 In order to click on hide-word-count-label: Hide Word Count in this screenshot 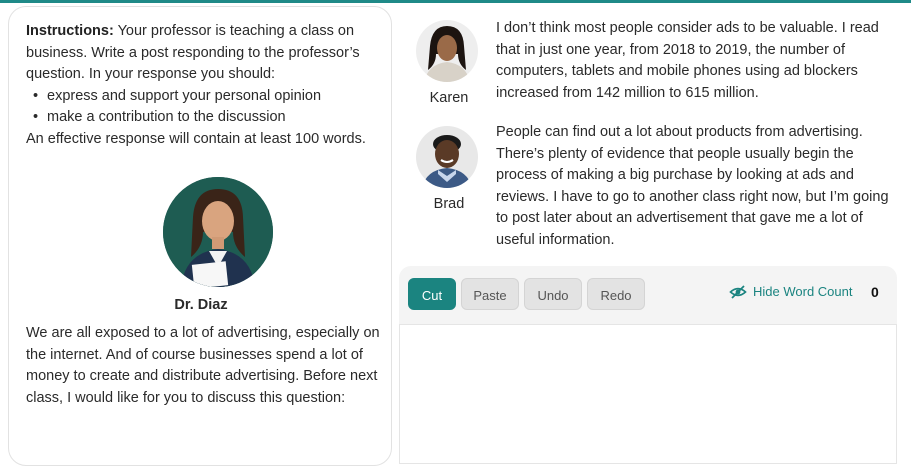, I will do `click(803, 291)`.